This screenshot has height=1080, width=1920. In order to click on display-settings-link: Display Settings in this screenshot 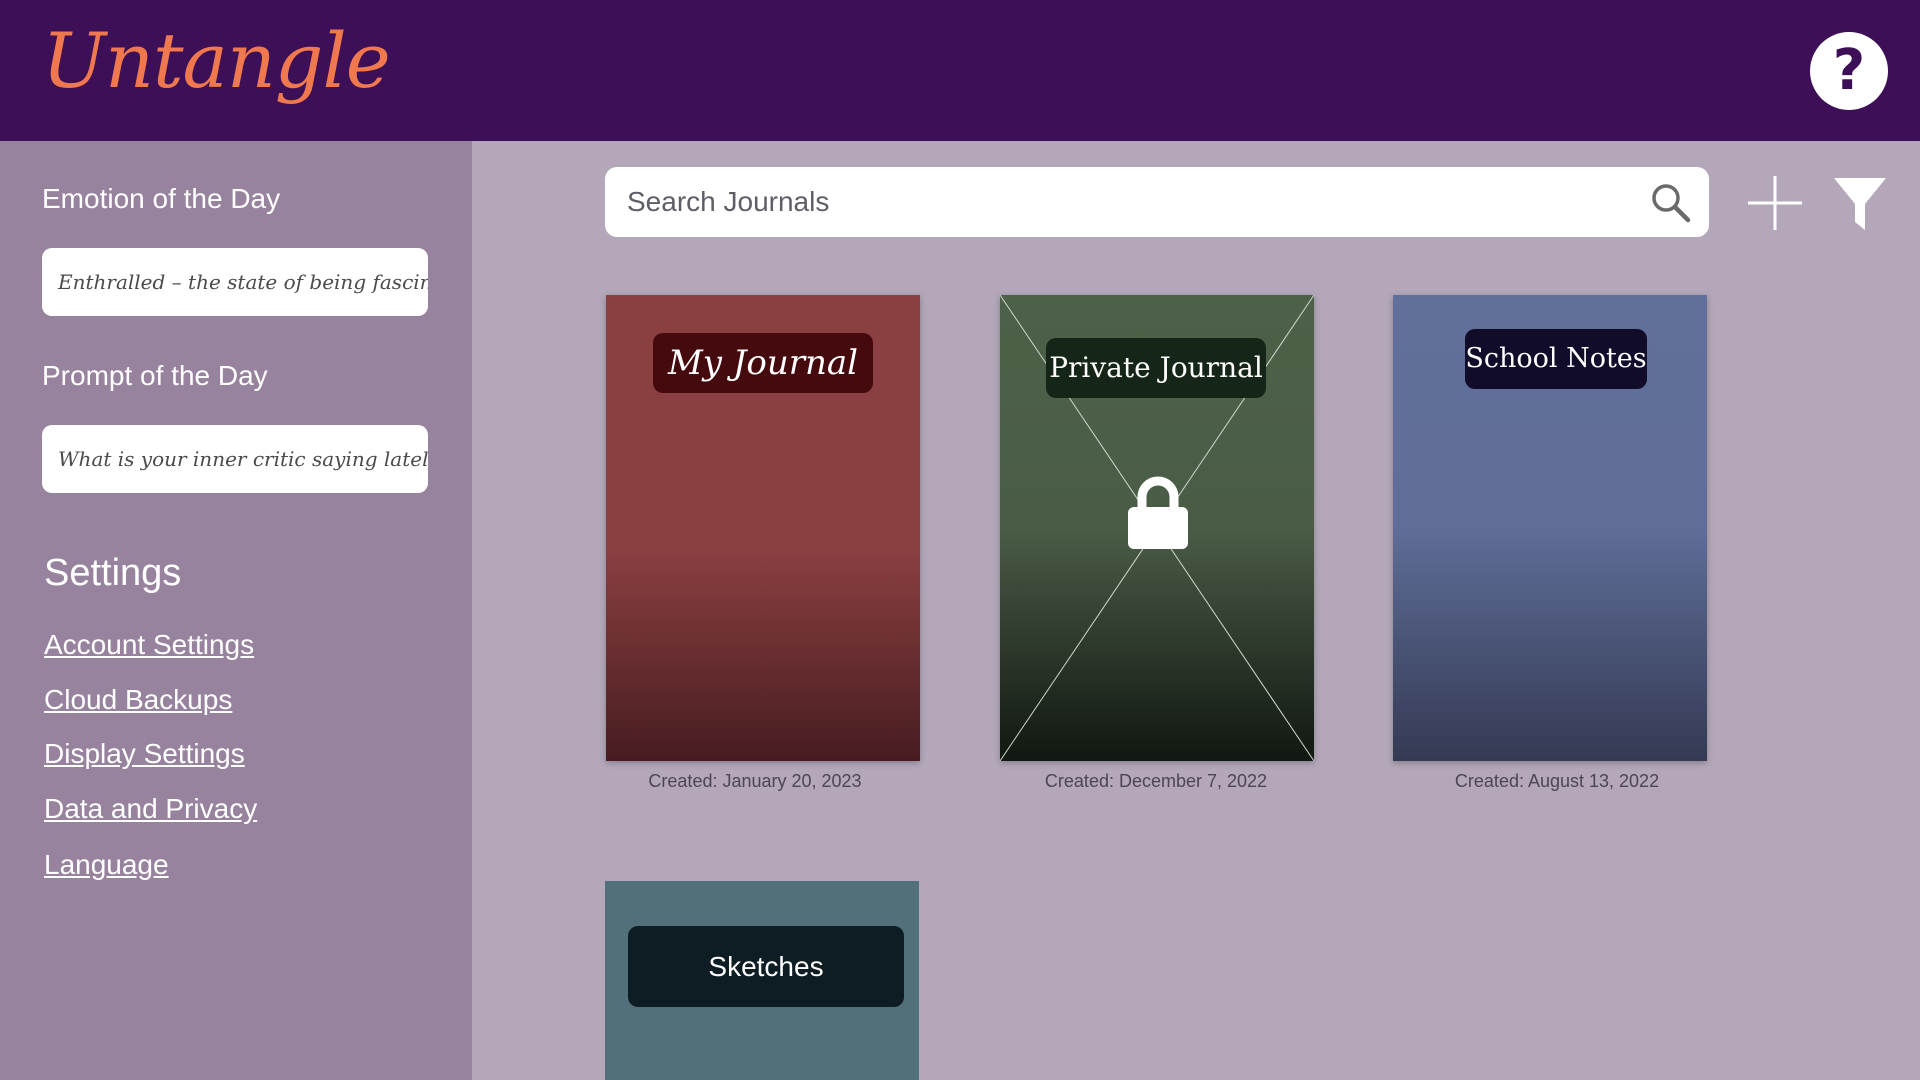, I will do `click(144, 754)`.